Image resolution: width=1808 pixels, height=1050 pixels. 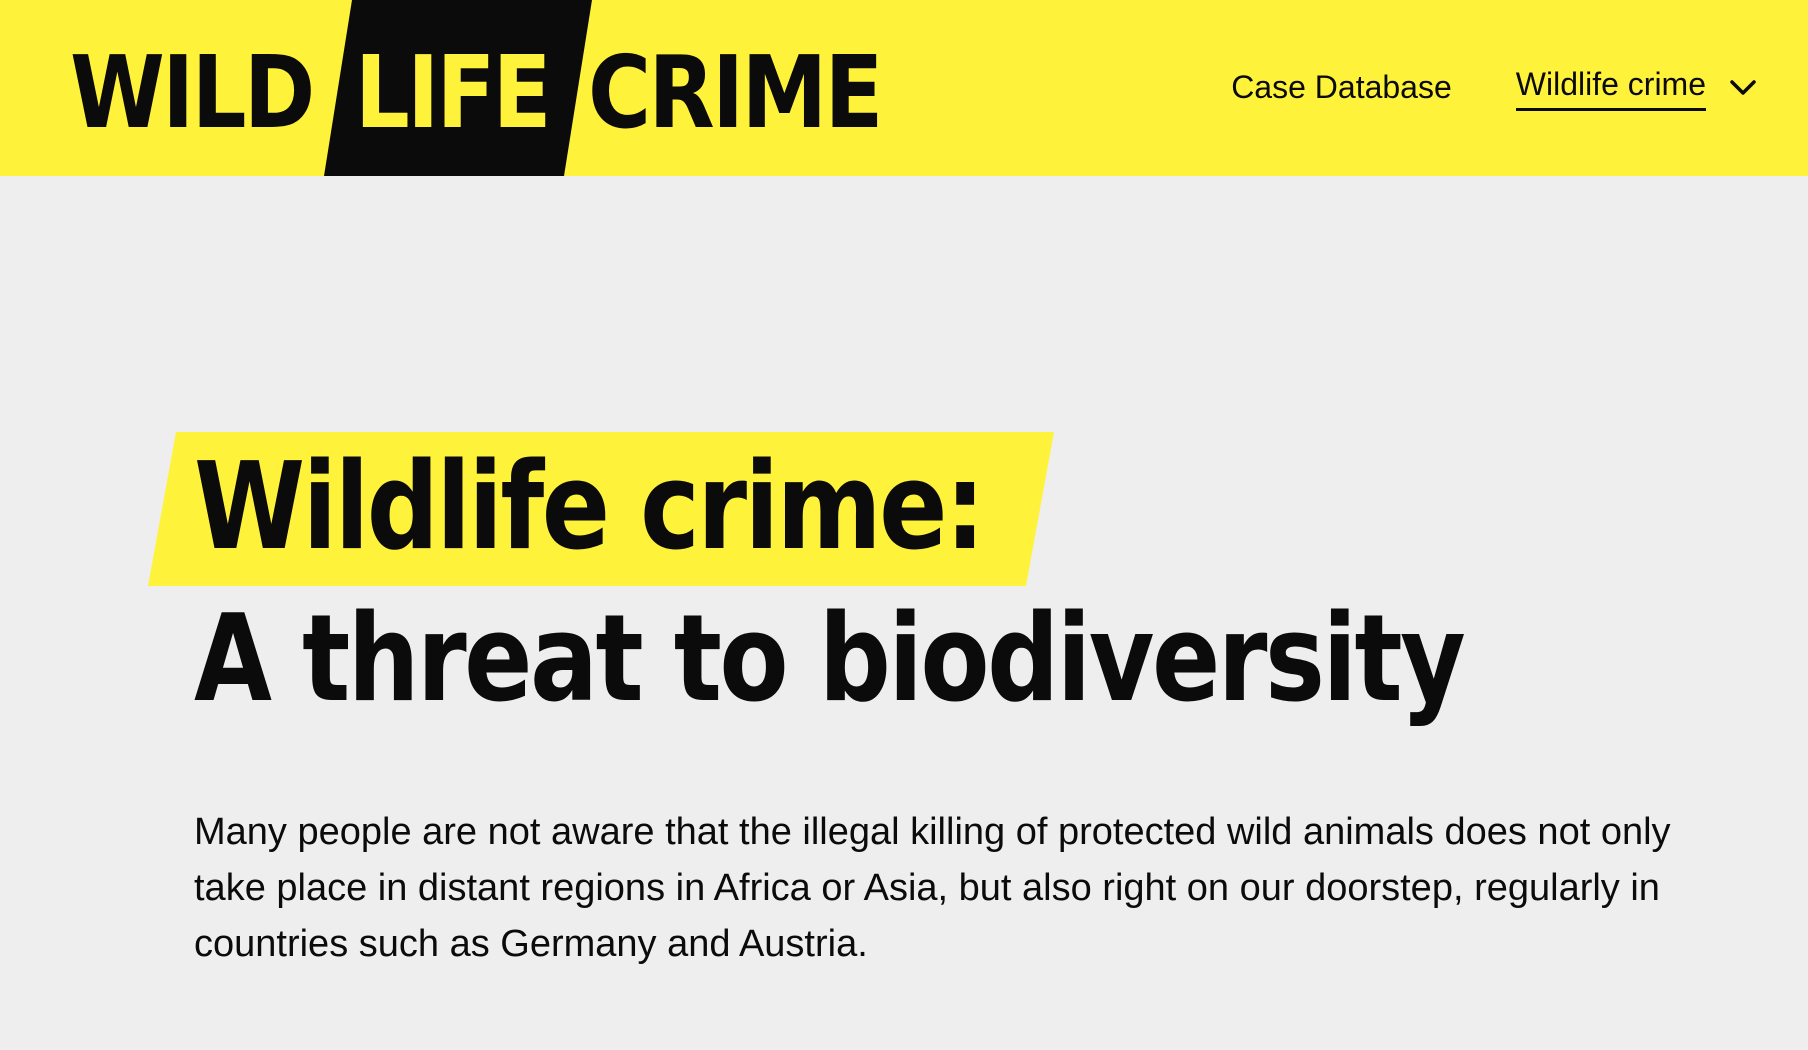 I want to click on logo-word-wild: WILD, so click(x=192, y=92).